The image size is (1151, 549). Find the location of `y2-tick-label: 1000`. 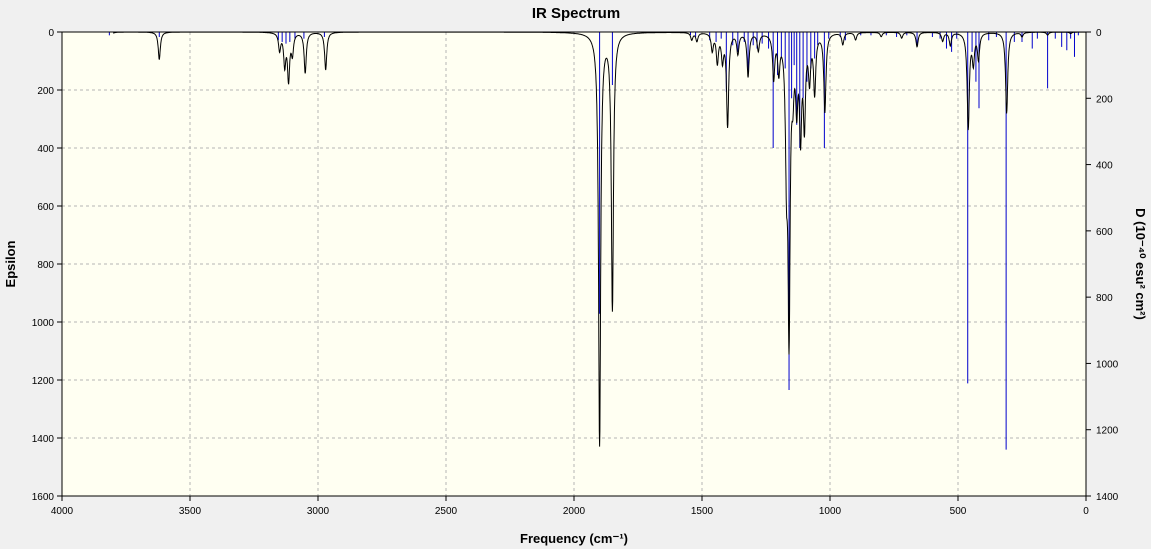

y2-tick-label: 1000 is located at coordinates (1107, 364).